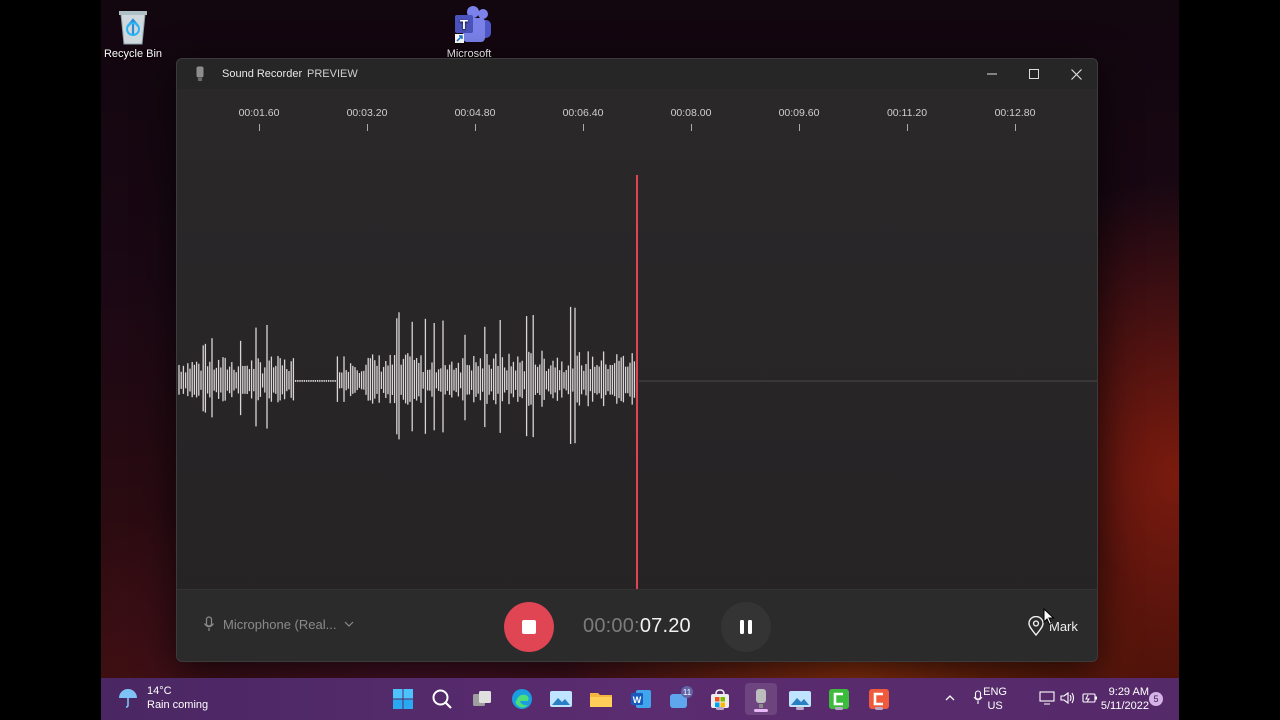 The height and width of the screenshot is (720, 1280). I want to click on taskbar-edge, so click(522, 699).